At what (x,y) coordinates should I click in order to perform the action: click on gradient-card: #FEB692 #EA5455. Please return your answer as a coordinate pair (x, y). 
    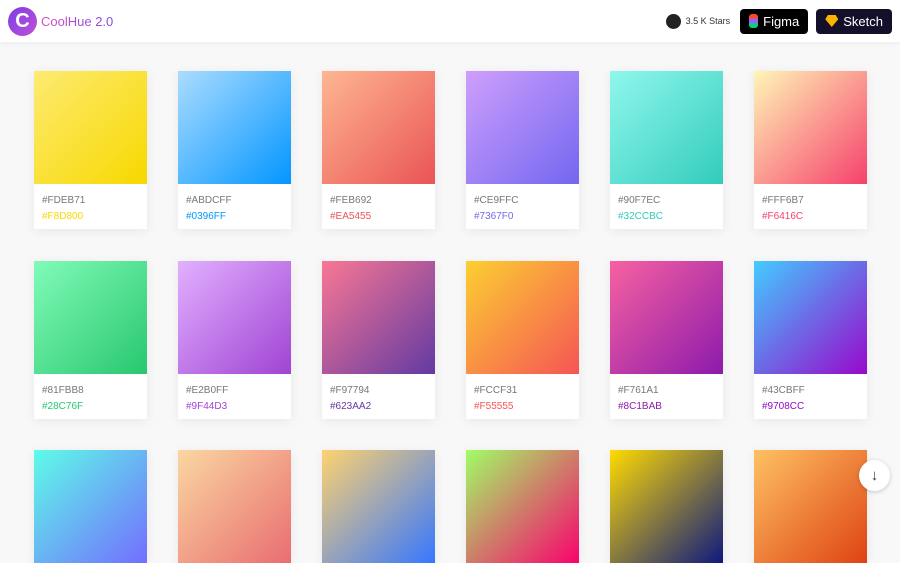
    Looking at the image, I should click on (378, 150).